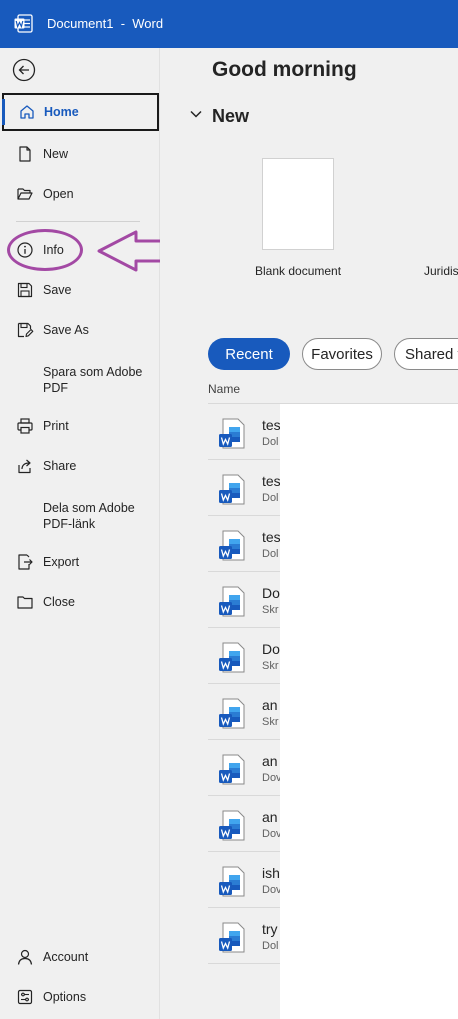 The height and width of the screenshot is (1019, 458). What do you see at coordinates (196, 114) in the screenshot?
I see `chevron-down-icon` at bounding box center [196, 114].